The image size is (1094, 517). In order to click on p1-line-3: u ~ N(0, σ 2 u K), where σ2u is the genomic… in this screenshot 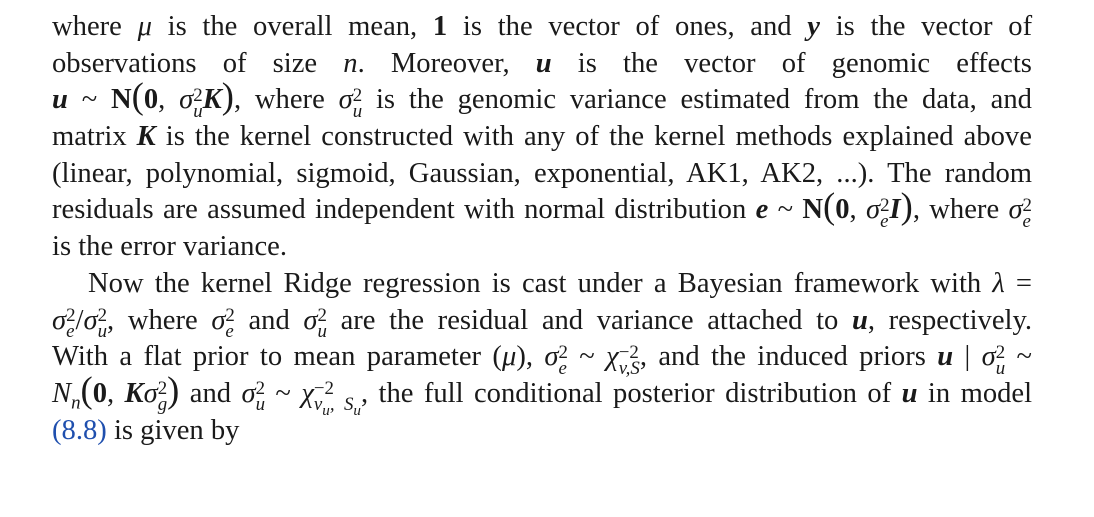, I will do `click(542, 98)`.